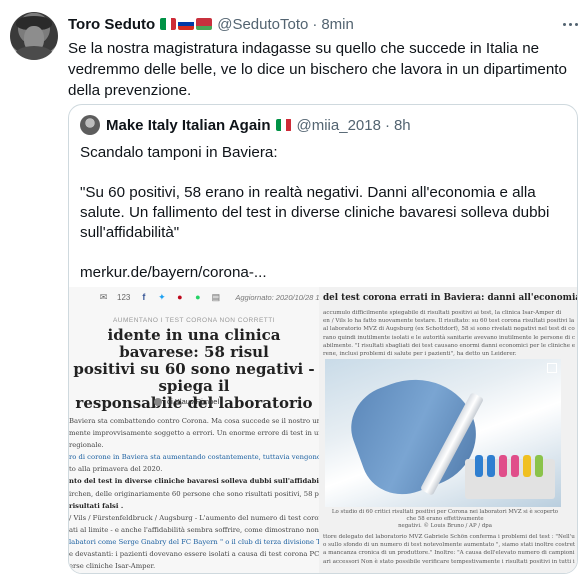 The height and width of the screenshot is (584, 588). I want to click on quoted-author-avatar, so click(90, 125).